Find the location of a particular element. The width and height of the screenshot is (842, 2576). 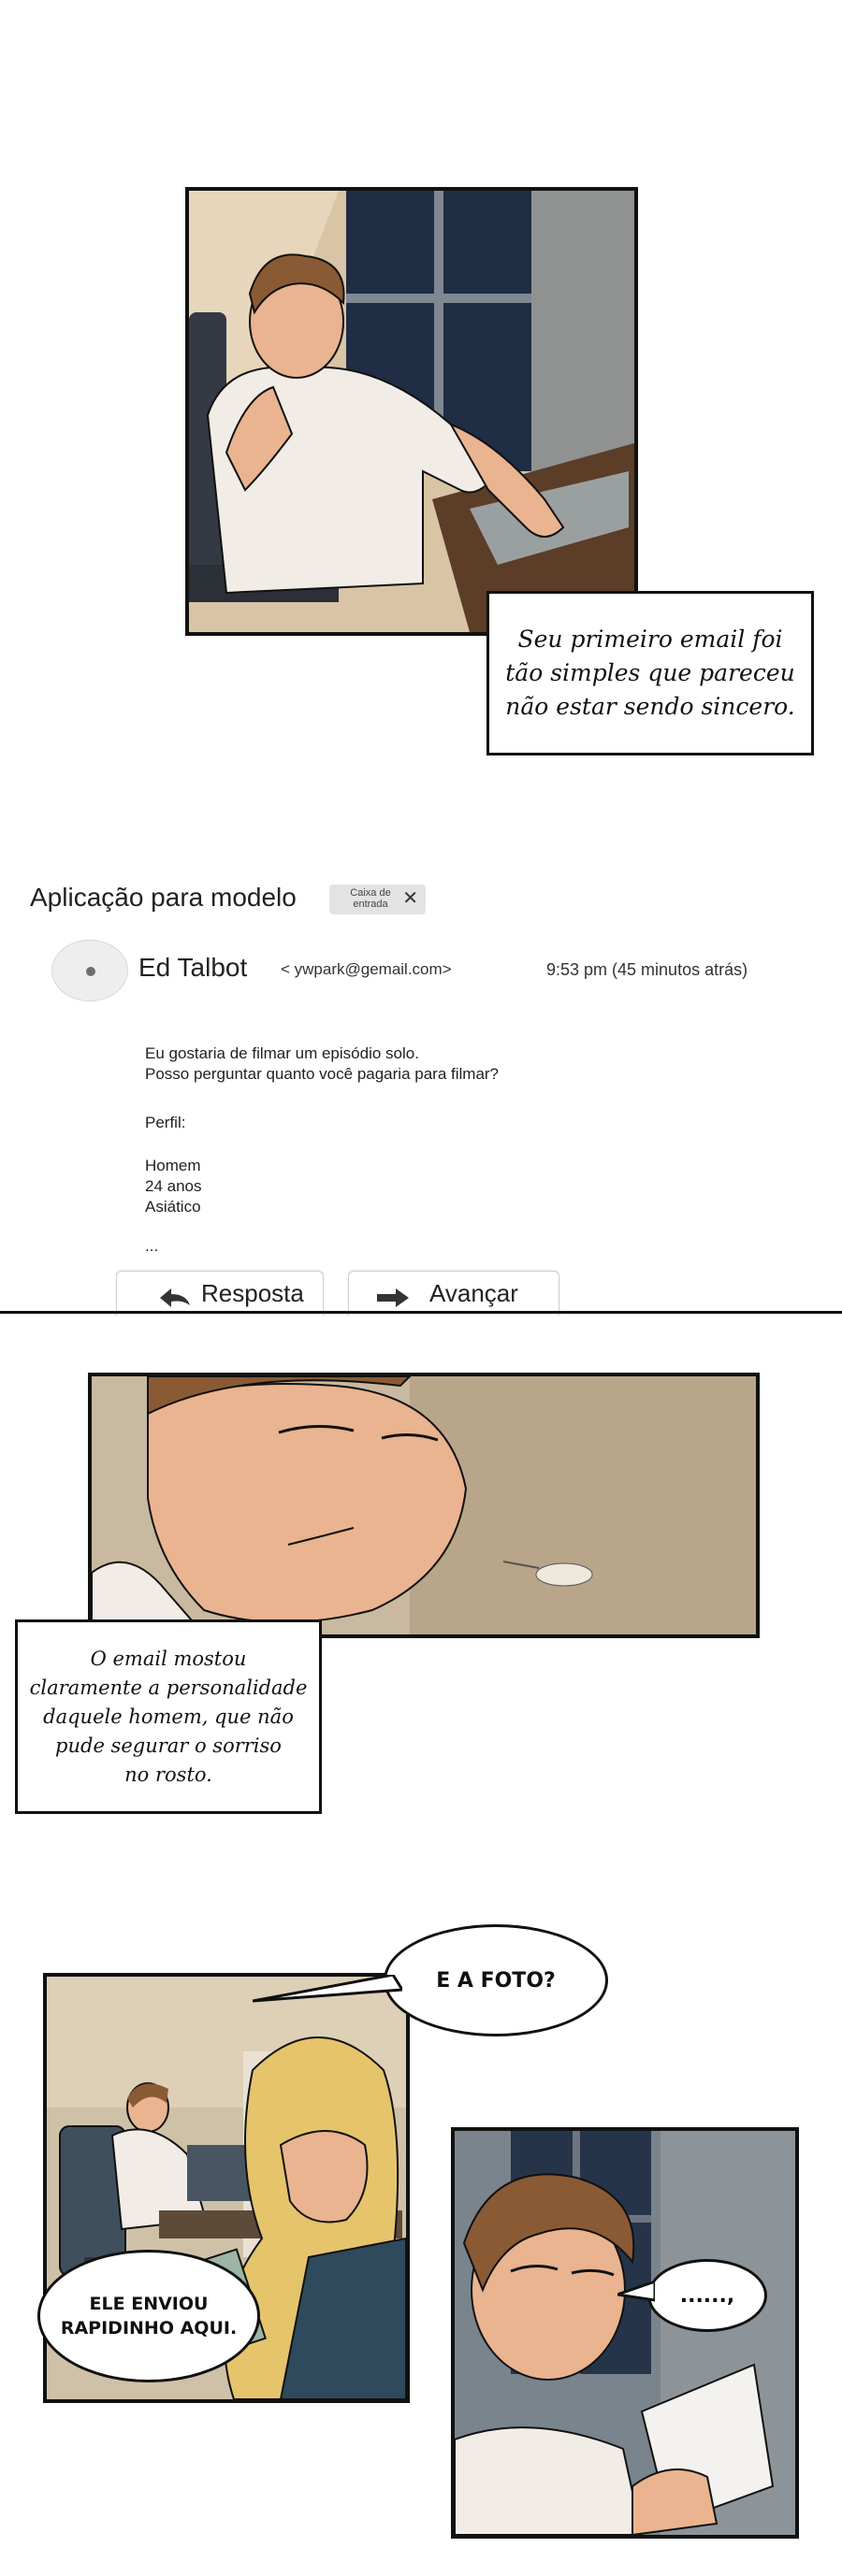

email-subject: Aplicação para modelo is located at coordinates (163, 898).